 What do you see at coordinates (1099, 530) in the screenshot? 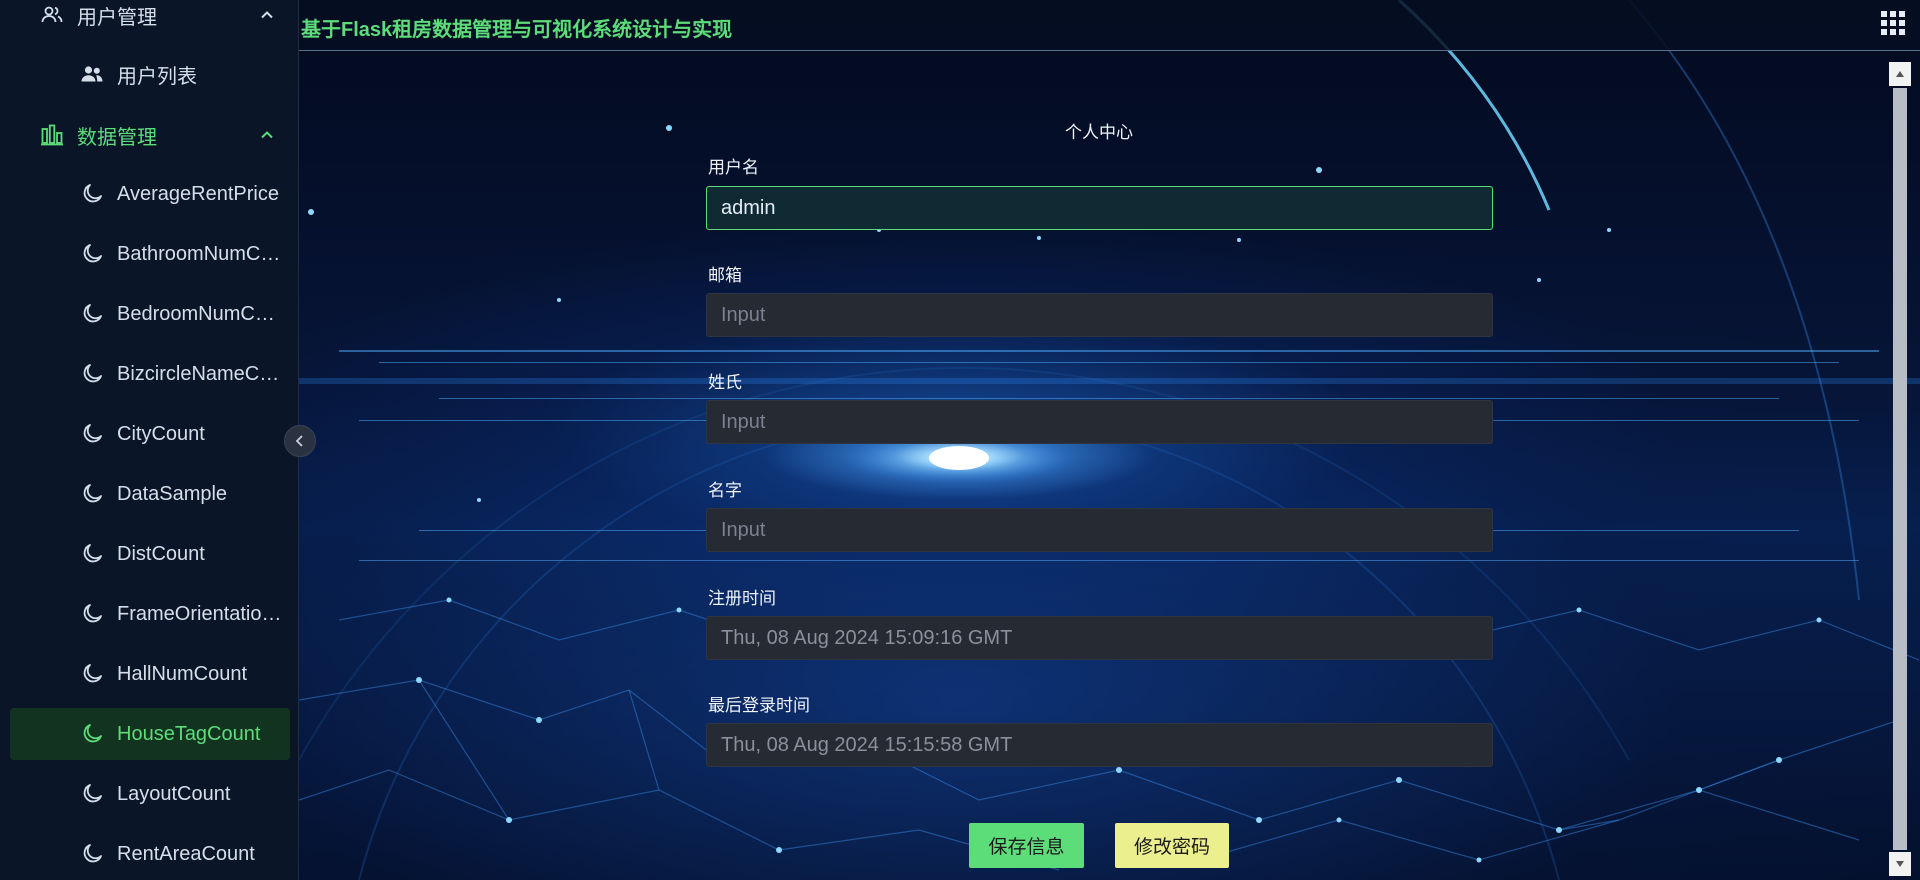
I see `first-name-input` at bounding box center [1099, 530].